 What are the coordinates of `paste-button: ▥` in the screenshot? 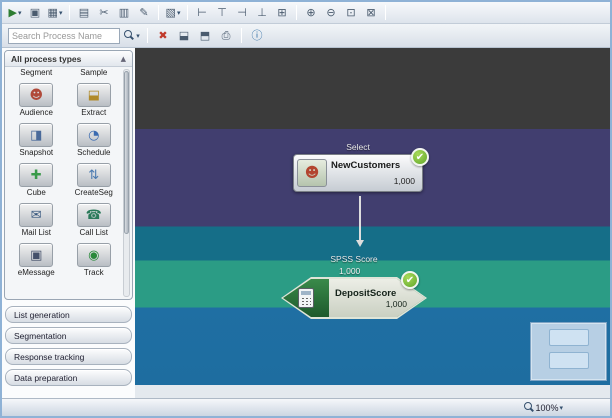 It's located at (124, 13).